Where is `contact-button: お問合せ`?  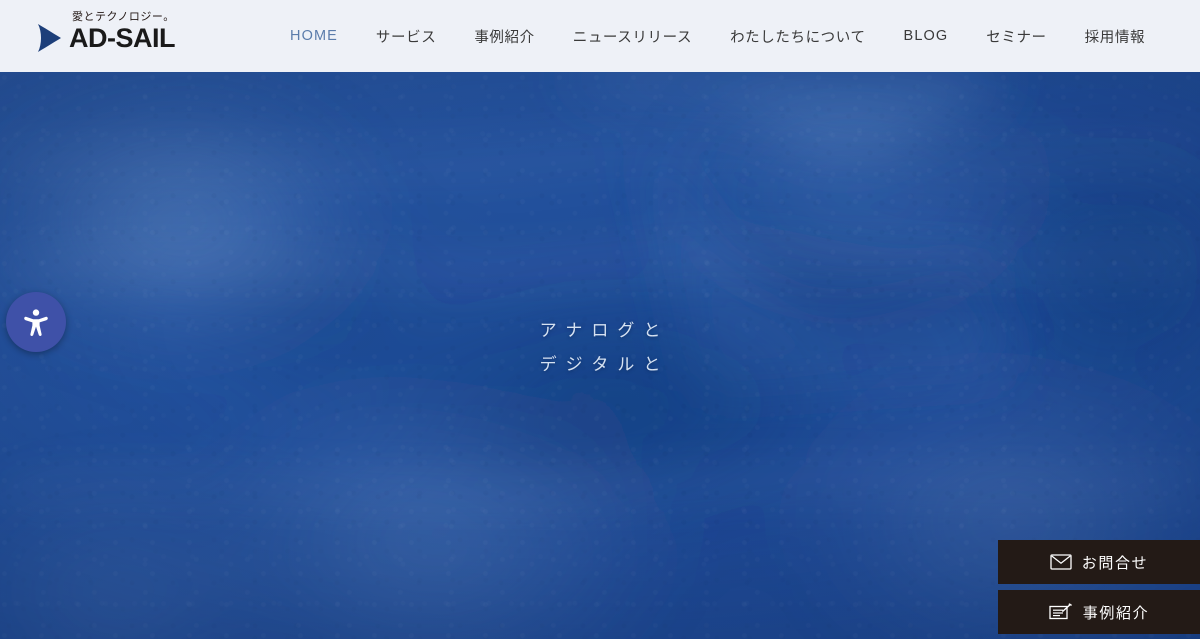 contact-button: お問合せ is located at coordinates (1099, 562).